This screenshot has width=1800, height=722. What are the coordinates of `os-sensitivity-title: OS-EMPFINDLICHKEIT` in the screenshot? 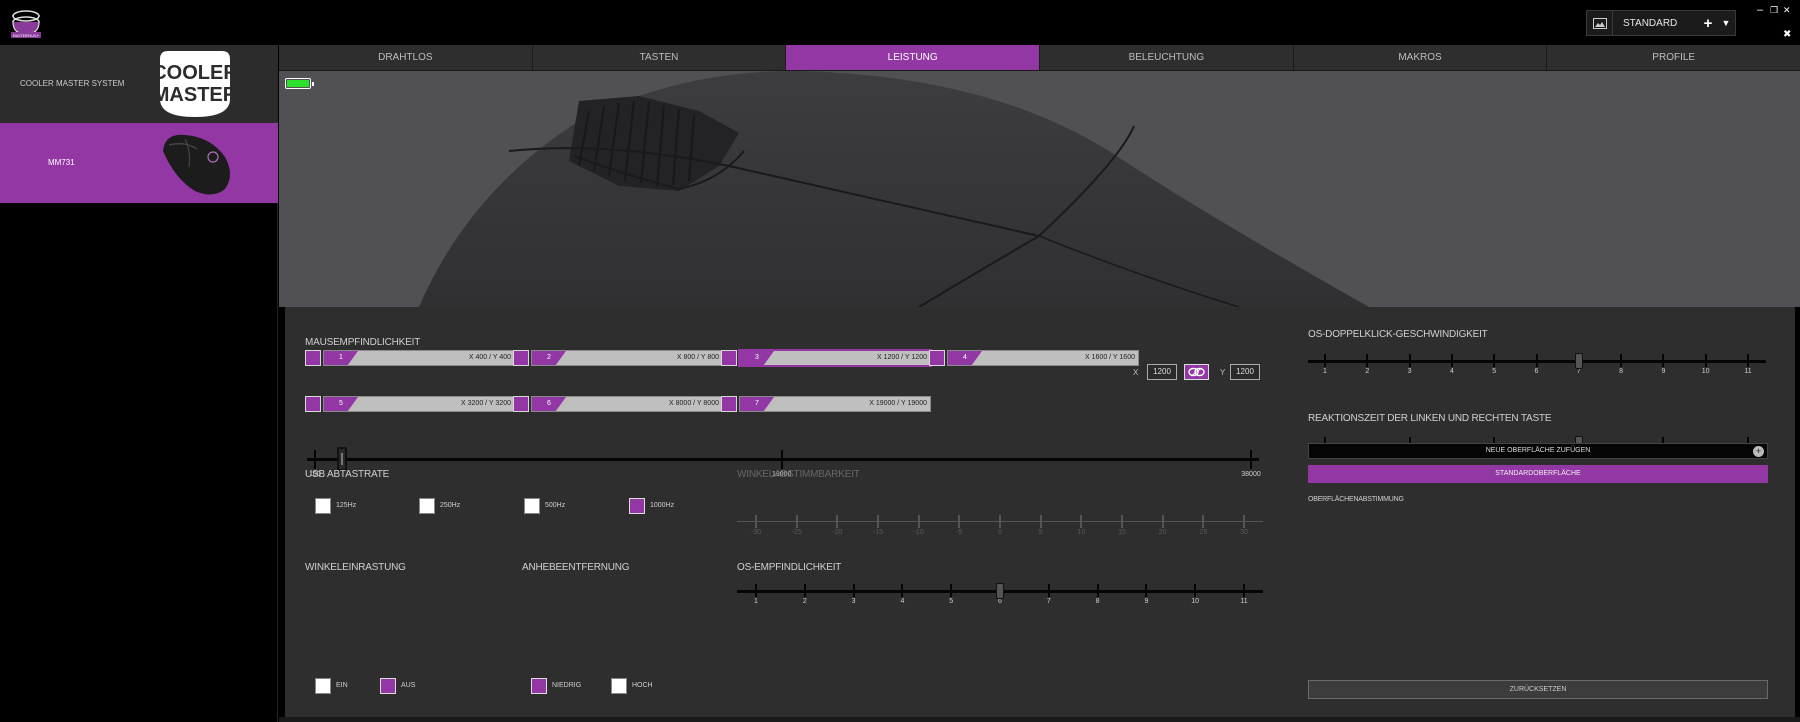 It's located at (789, 567).